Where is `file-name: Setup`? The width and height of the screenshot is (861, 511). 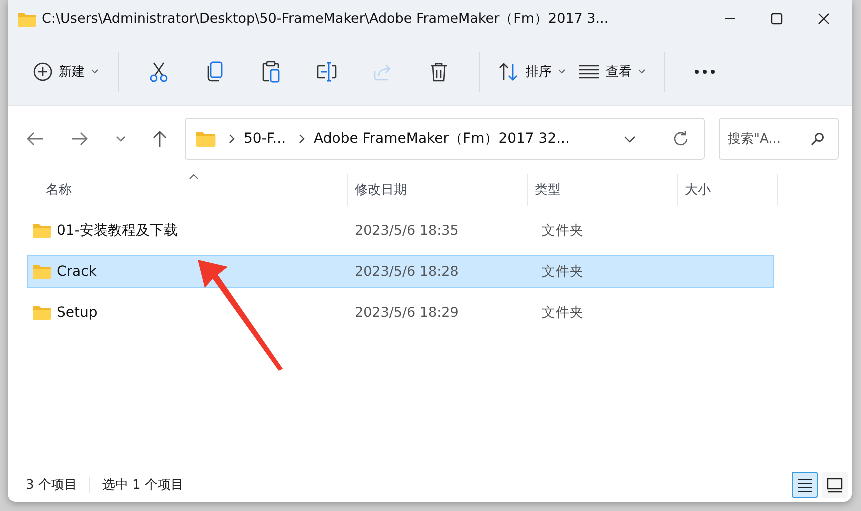 file-name: Setup is located at coordinates (77, 312).